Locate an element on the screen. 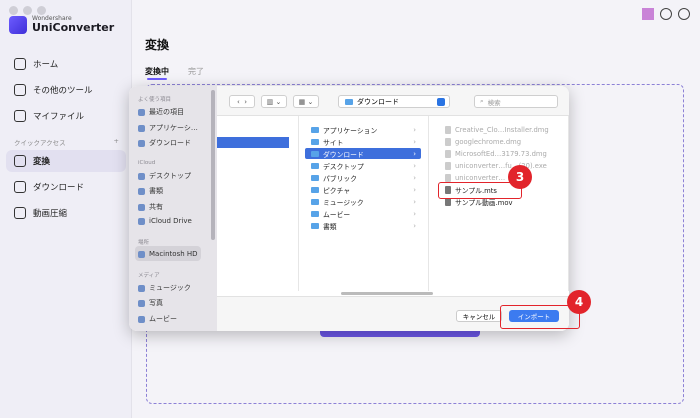 The height and width of the screenshot is (418, 700). sidebar-item-label: iCloud Drive is located at coordinates (170, 221).